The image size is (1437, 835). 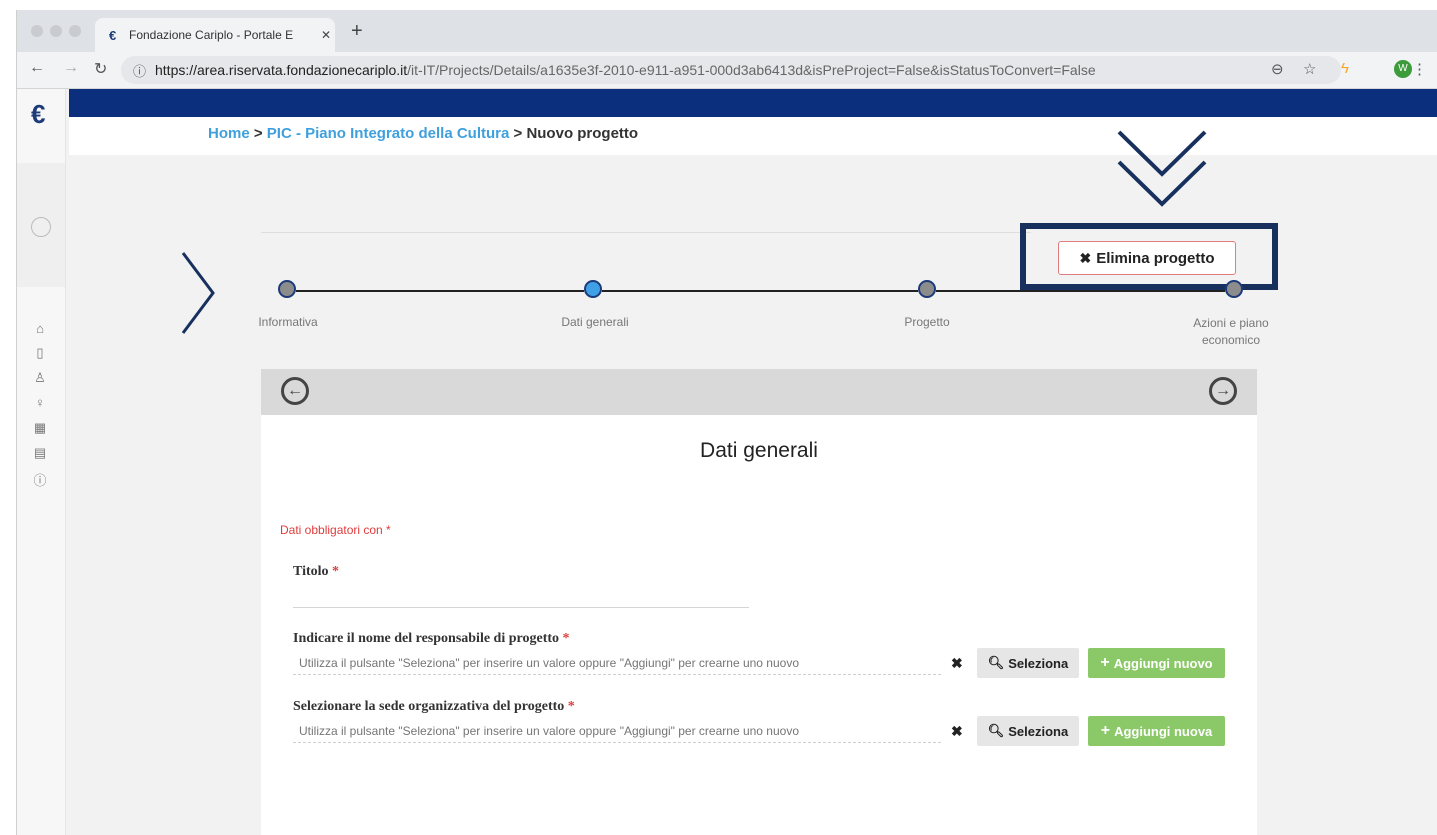 I want to click on cariplo-favicon-icon: €, so click(x=113, y=35).